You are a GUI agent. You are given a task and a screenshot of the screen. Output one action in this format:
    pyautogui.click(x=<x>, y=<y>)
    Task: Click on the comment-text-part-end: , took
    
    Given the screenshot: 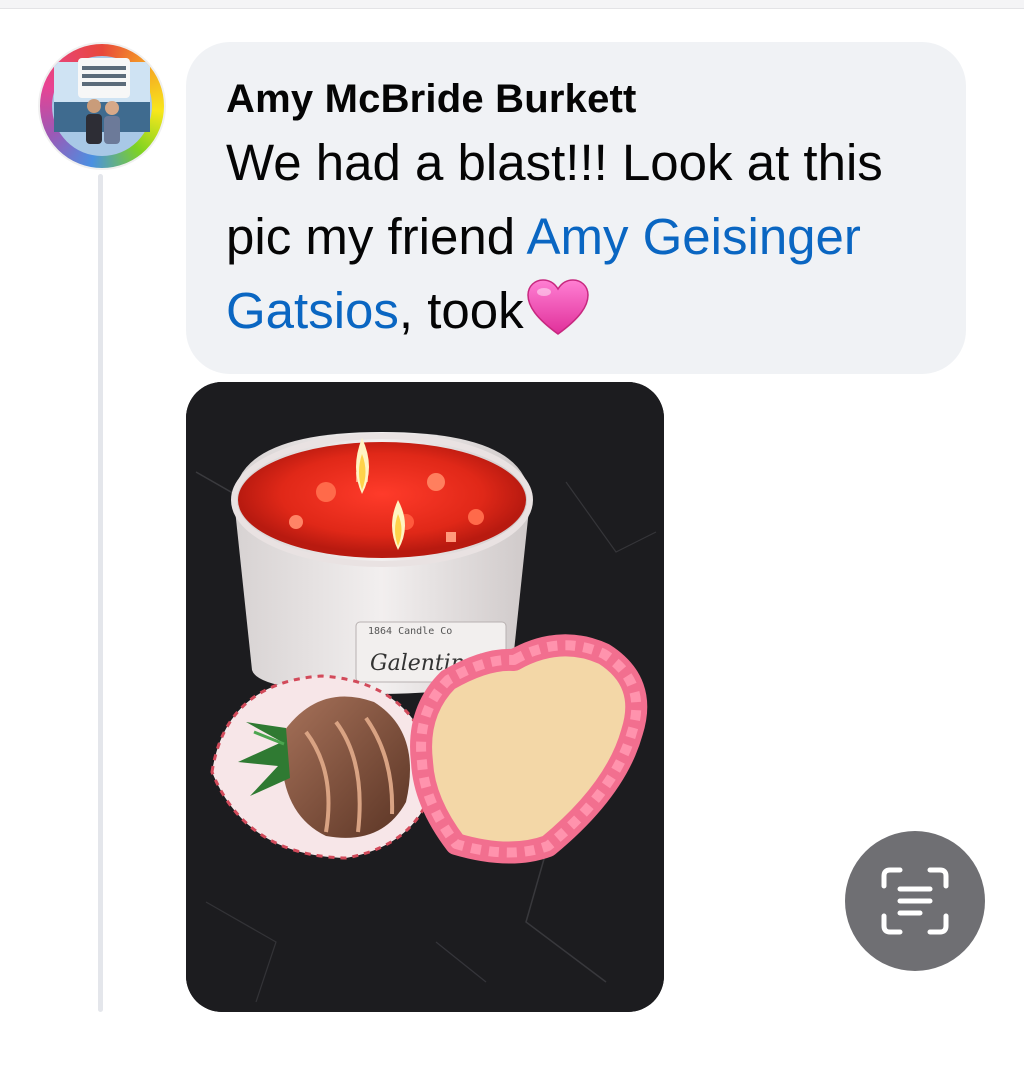 What is the action you would take?
    pyautogui.click(x=461, y=310)
    